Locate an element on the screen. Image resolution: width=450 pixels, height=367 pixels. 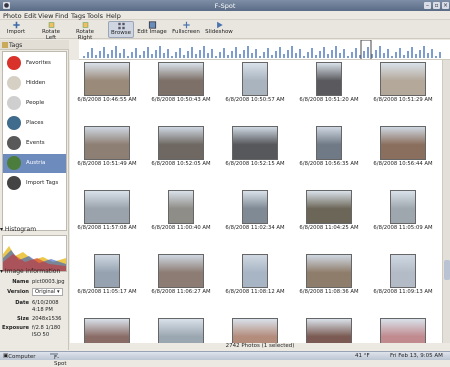
edit-image-button: Edit Image is located at coordinates (152, 29).